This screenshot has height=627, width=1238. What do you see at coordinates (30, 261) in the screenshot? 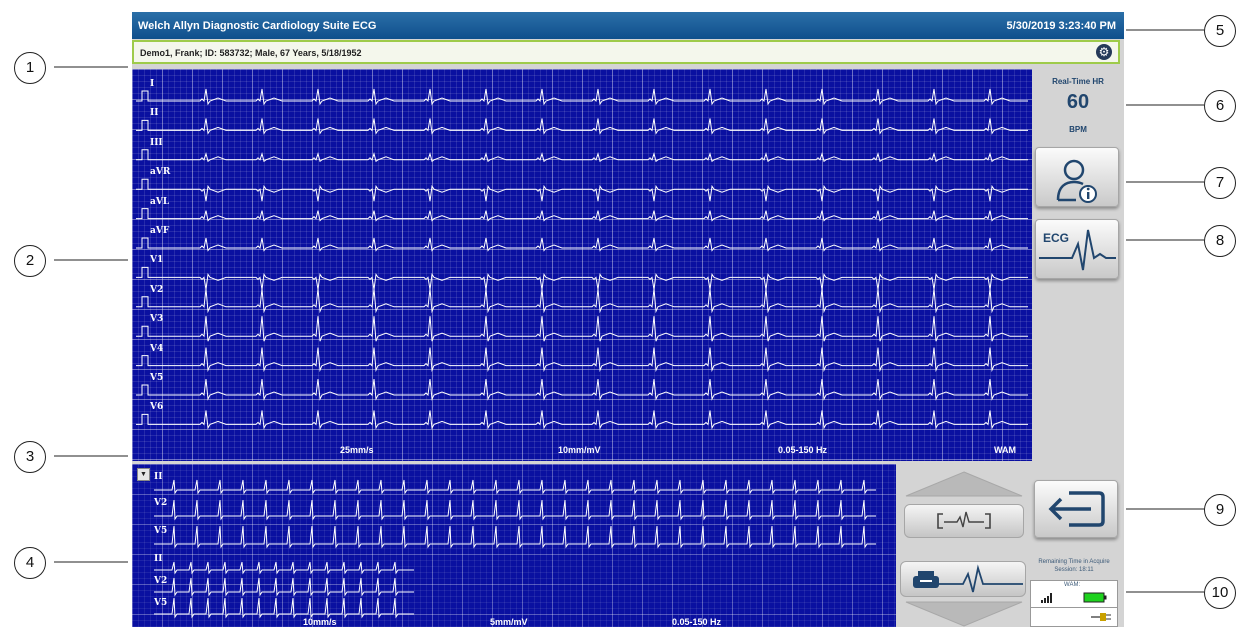
I see `callout-2: 2` at bounding box center [30, 261].